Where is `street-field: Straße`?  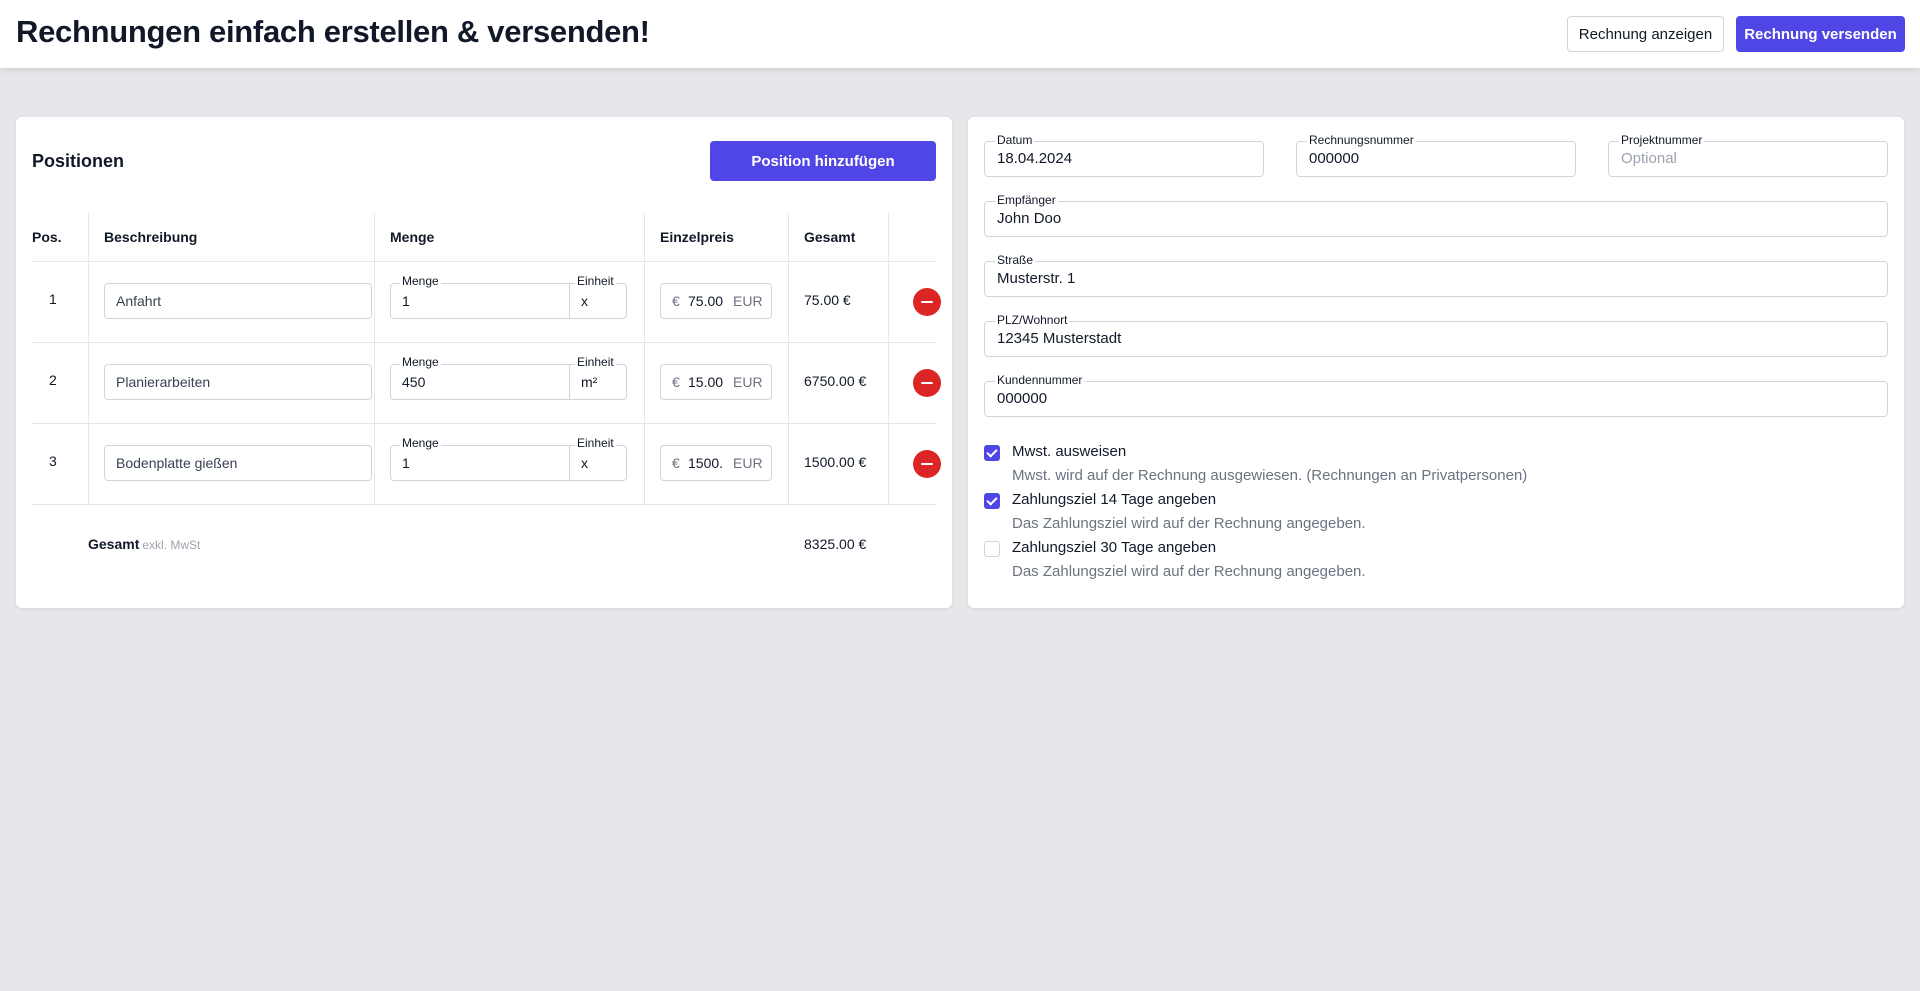 street-field: Straße is located at coordinates (1436, 275).